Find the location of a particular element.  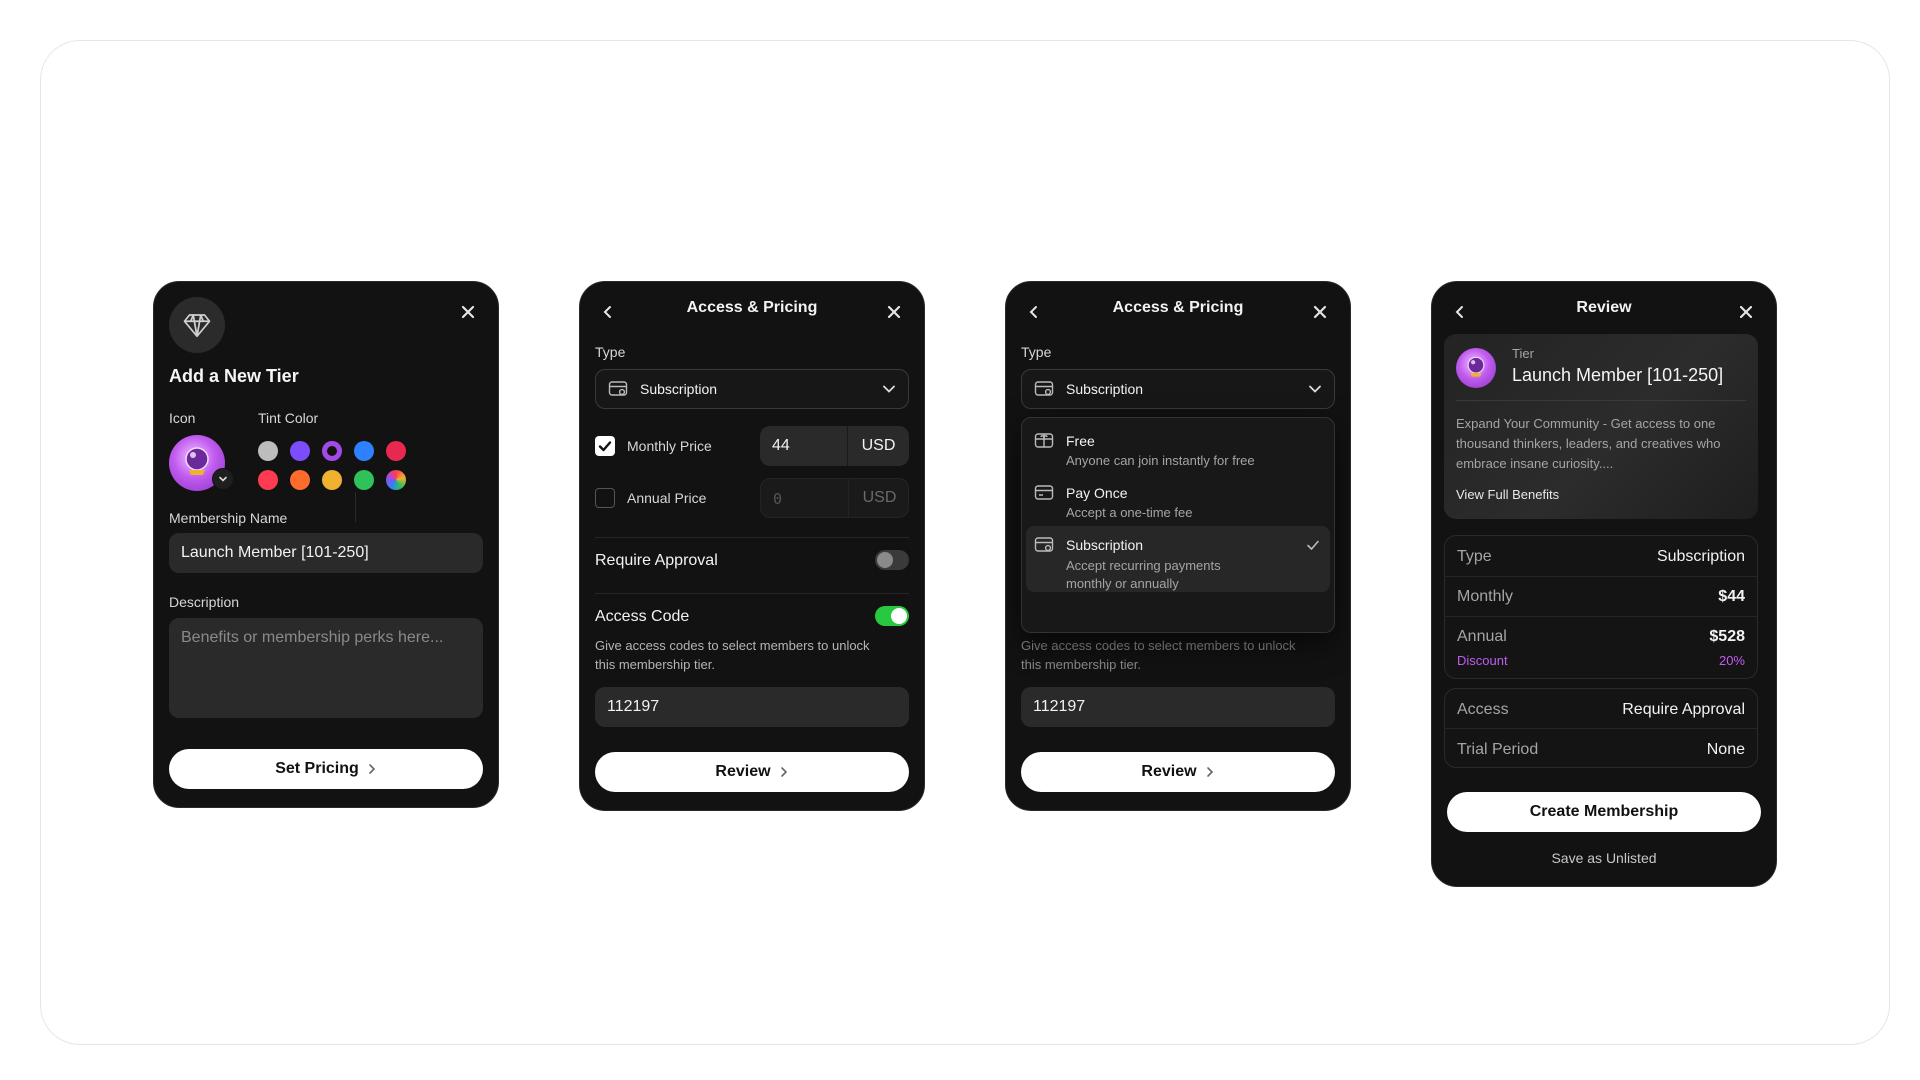

require-approval-toggle is located at coordinates (892, 560).